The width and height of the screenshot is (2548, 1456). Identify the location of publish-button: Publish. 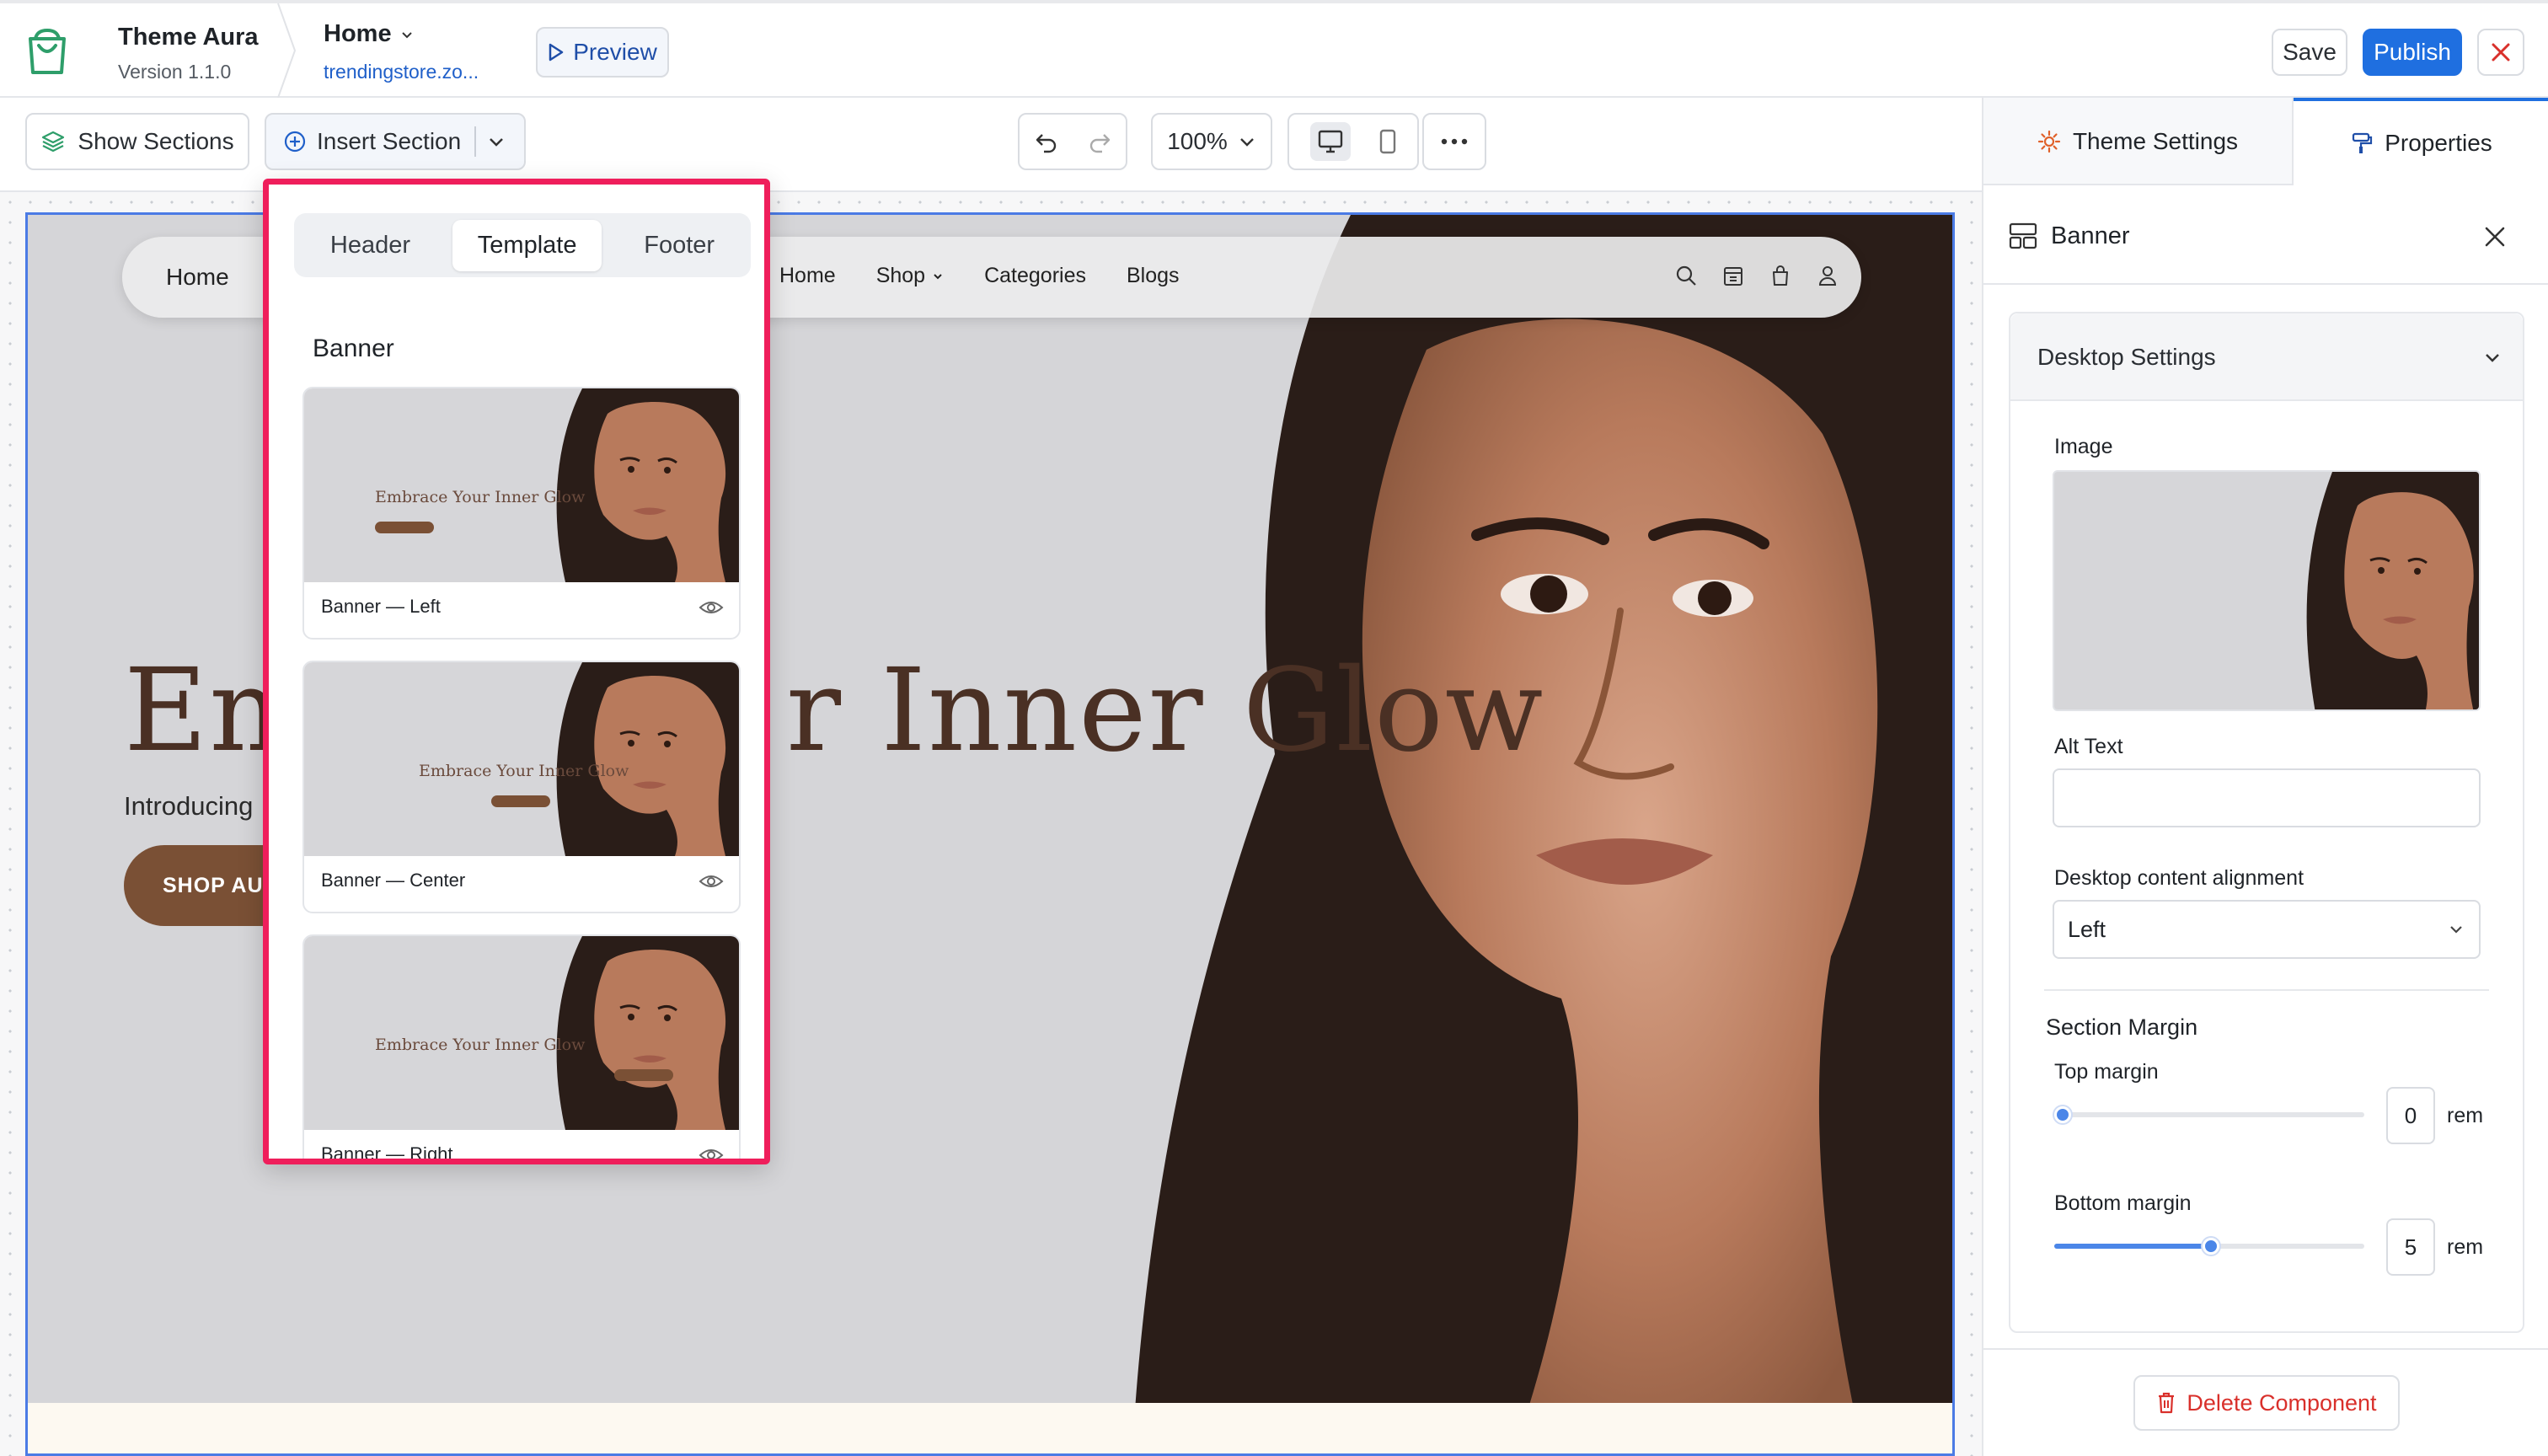
(2412, 52).